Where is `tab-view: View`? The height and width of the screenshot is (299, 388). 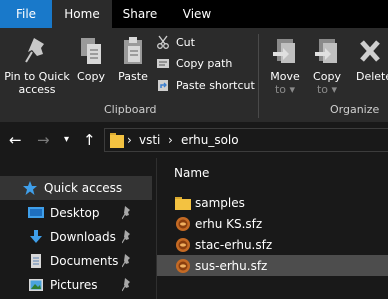 tab-view: View is located at coordinates (197, 14).